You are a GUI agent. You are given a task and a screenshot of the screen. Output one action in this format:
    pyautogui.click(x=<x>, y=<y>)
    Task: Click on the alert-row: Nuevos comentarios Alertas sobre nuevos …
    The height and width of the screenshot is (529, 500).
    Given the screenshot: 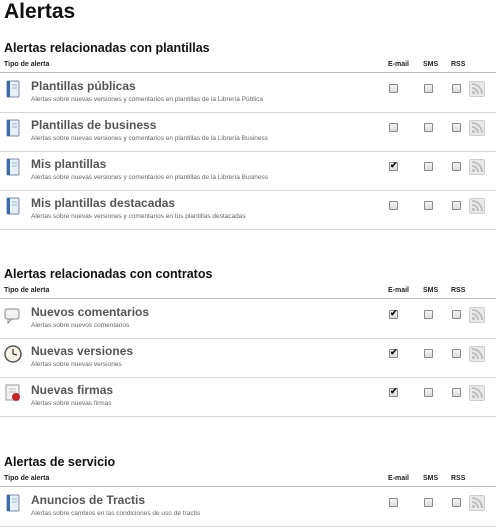 What is the action you would take?
    pyautogui.click(x=248, y=319)
    